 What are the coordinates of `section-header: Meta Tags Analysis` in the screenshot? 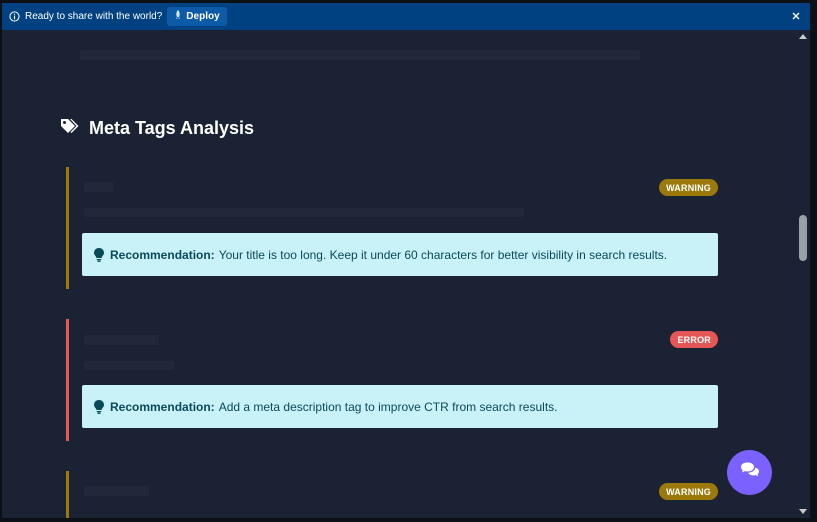 It's located at (157, 128).